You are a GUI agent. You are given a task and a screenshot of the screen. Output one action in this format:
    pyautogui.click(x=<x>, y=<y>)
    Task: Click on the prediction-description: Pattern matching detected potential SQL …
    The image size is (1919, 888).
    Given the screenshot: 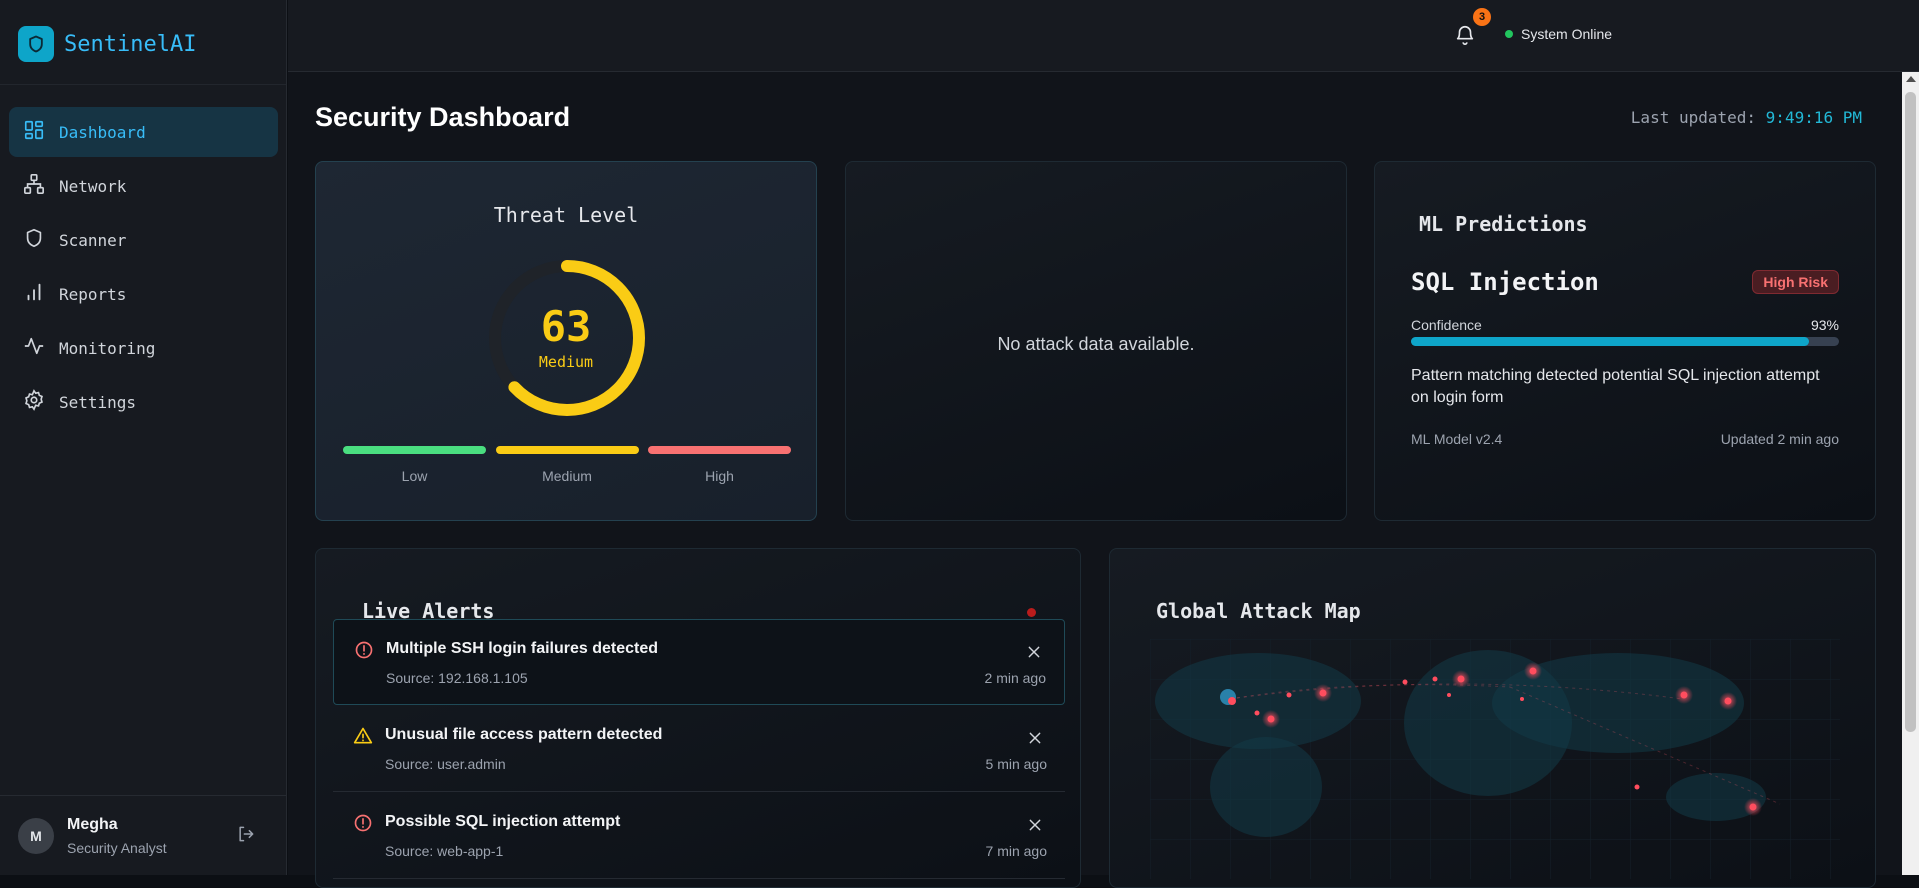 What is the action you would take?
    pyautogui.click(x=1615, y=386)
    